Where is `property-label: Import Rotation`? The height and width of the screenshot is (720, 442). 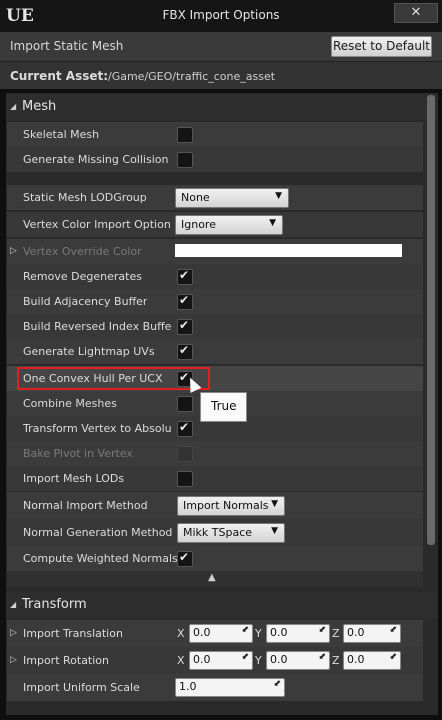
property-label: Import Rotation is located at coordinates (66, 660).